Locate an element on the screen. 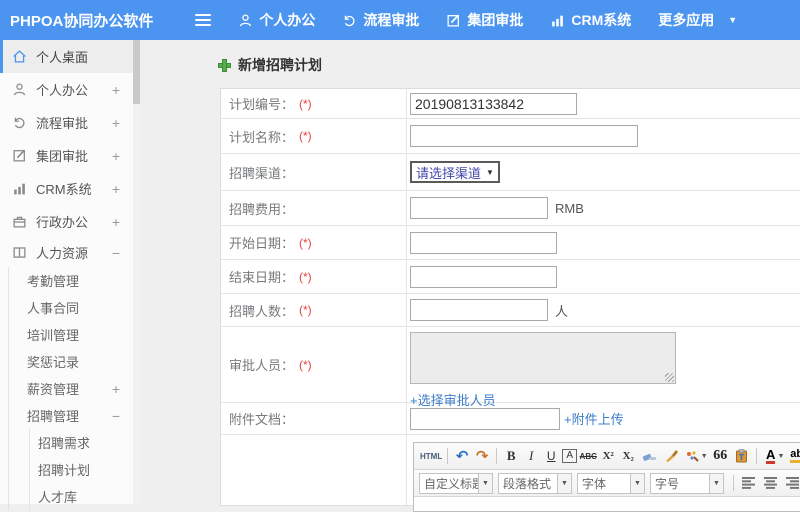  sidebar-item-label: 招聘管理 is located at coordinates (53, 416).